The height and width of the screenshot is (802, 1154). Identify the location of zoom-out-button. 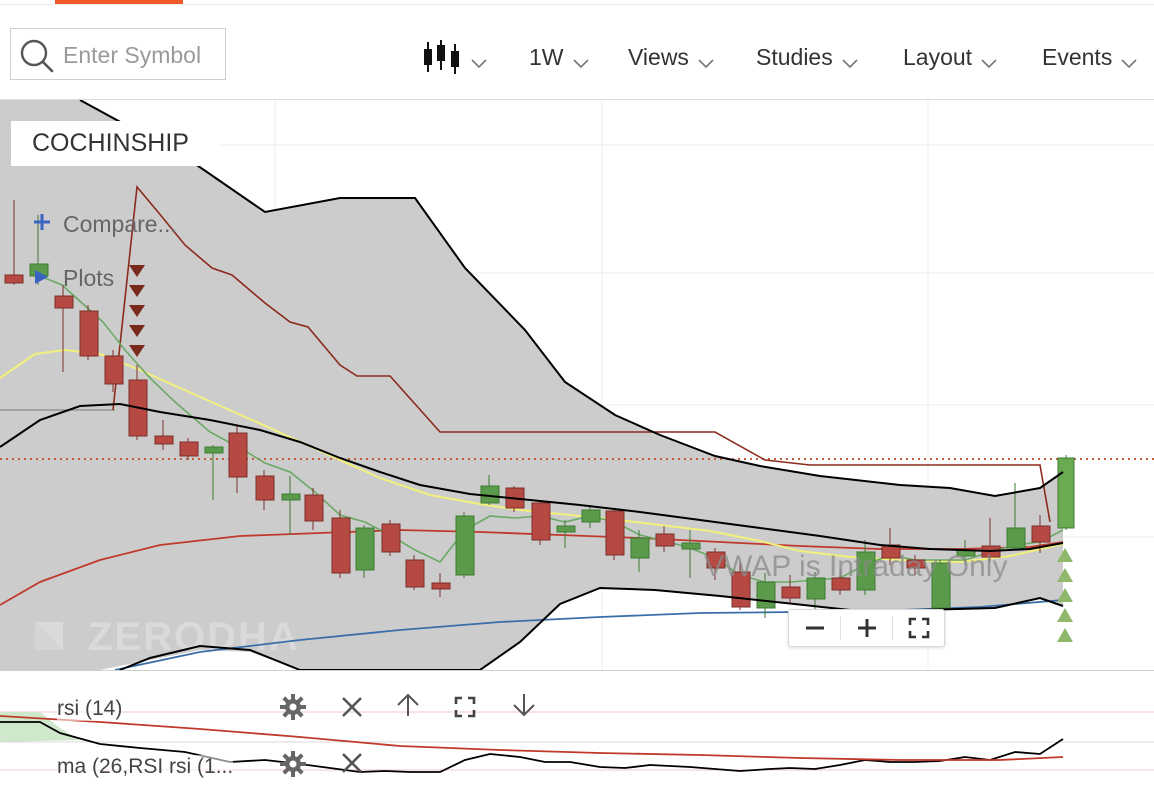
(814, 628).